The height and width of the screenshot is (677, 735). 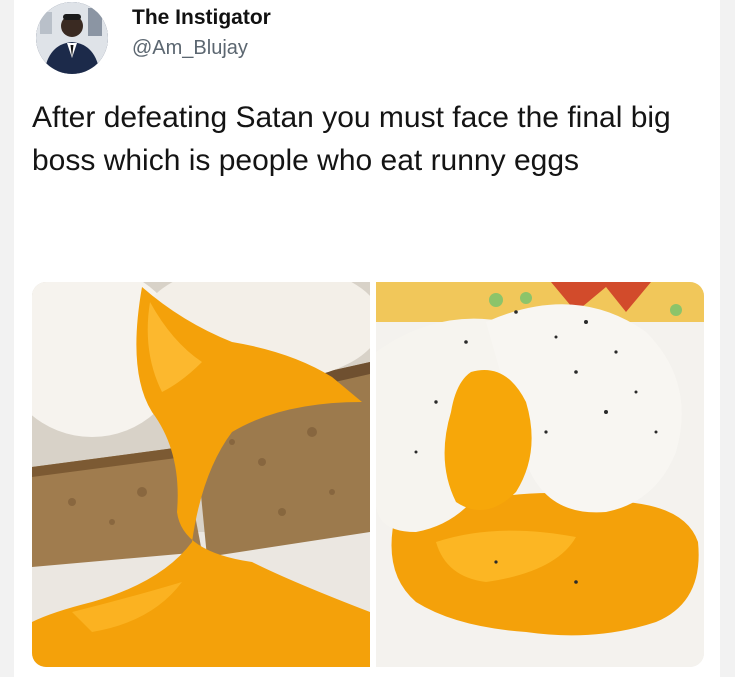 I want to click on avatar-image, so click(x=72, y=38).